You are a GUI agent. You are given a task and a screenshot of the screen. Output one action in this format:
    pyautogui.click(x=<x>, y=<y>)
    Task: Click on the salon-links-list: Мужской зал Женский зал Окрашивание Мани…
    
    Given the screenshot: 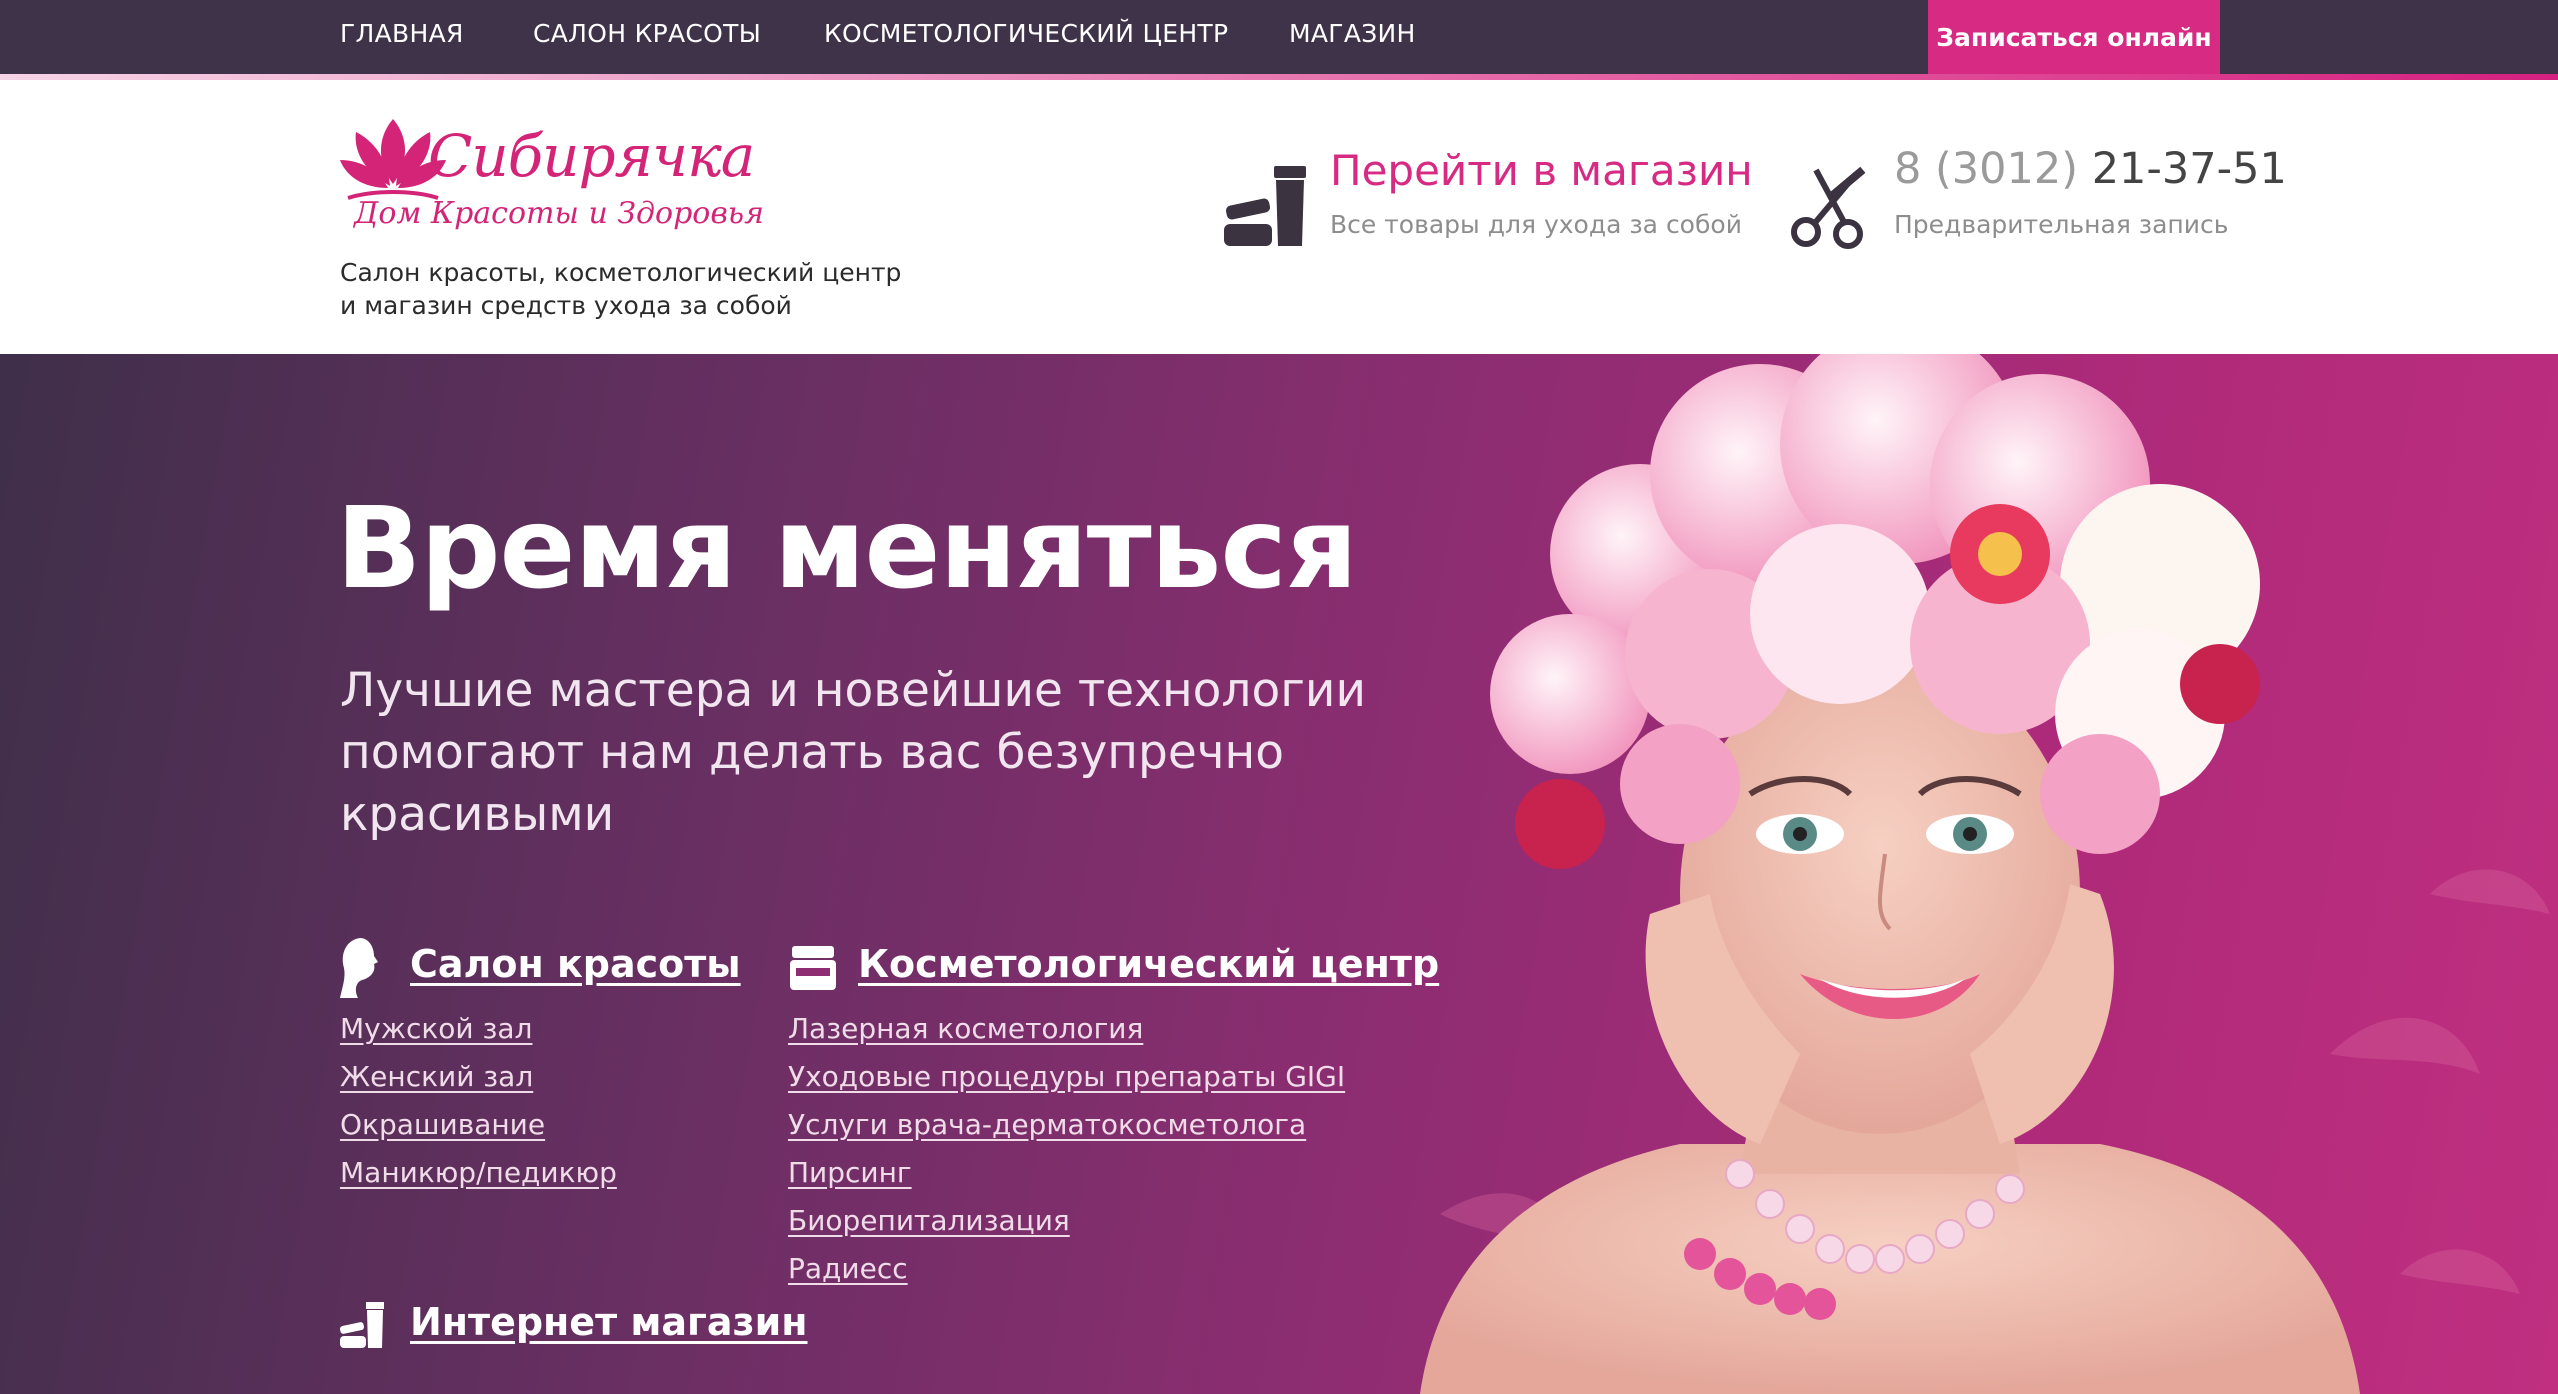 What is the action you would take?
    pyautogui.click(x=478, y=1108)
    